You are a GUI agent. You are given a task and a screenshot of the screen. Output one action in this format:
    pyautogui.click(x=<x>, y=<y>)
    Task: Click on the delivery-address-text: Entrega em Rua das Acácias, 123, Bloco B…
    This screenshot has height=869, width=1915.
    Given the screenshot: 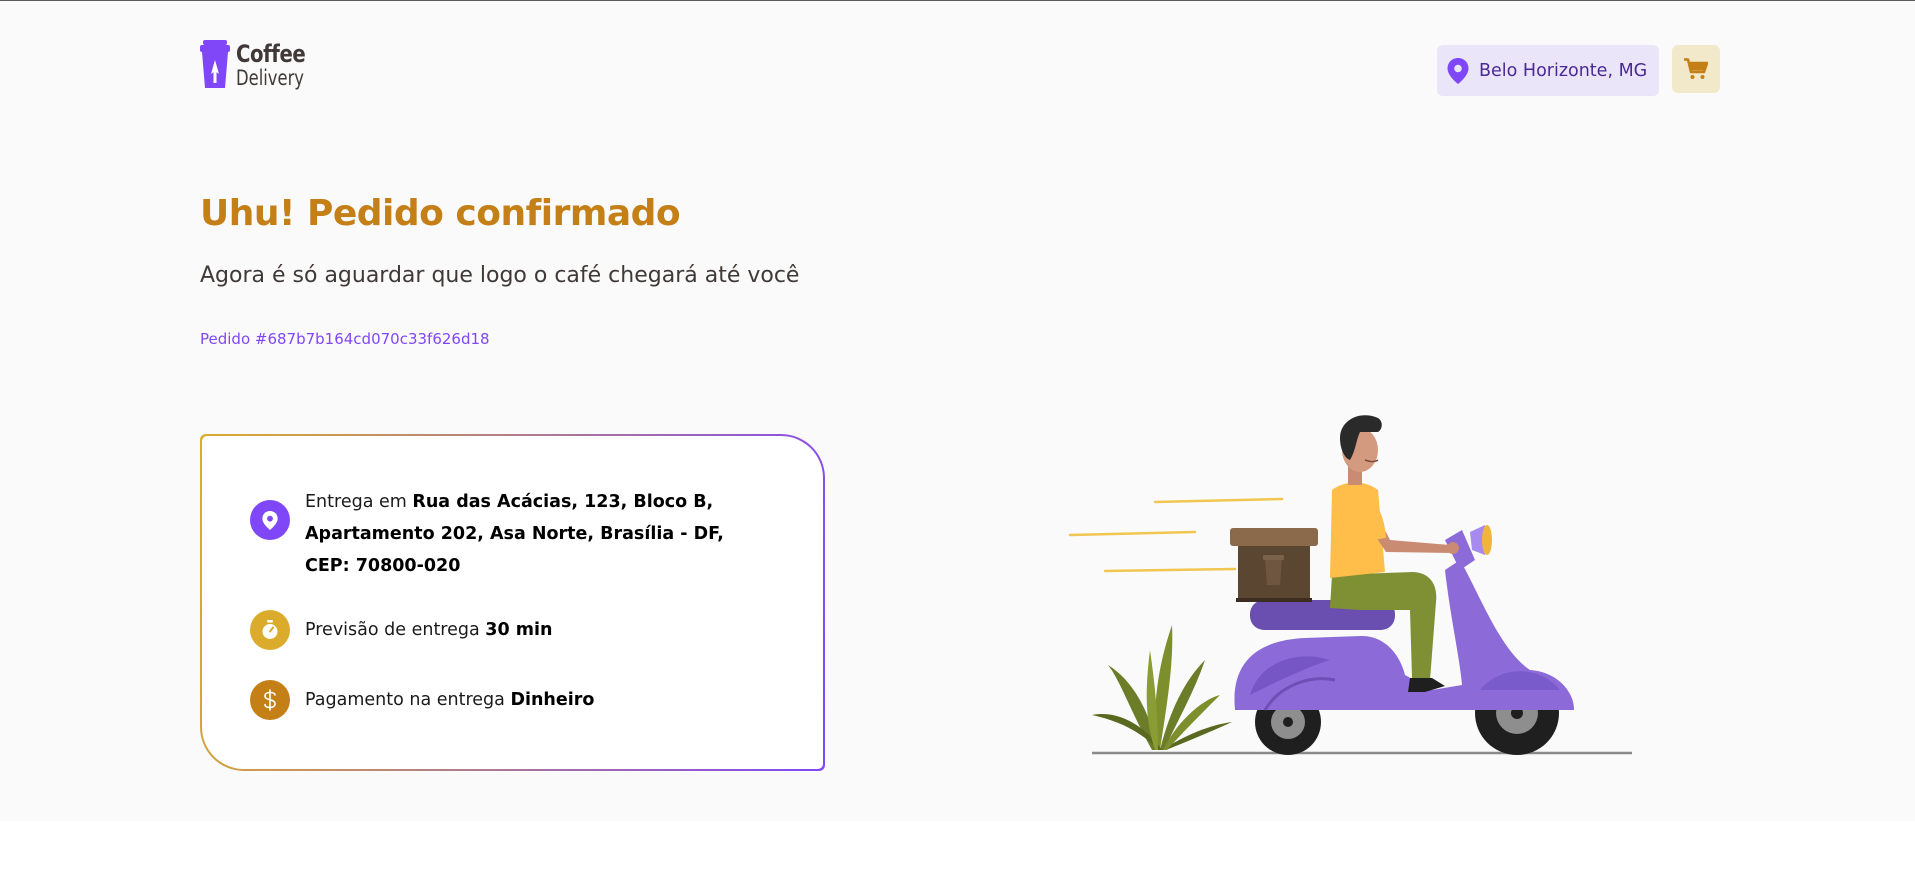 What is the action you would take?
    pyautogui.click(x=514, y=534)
    